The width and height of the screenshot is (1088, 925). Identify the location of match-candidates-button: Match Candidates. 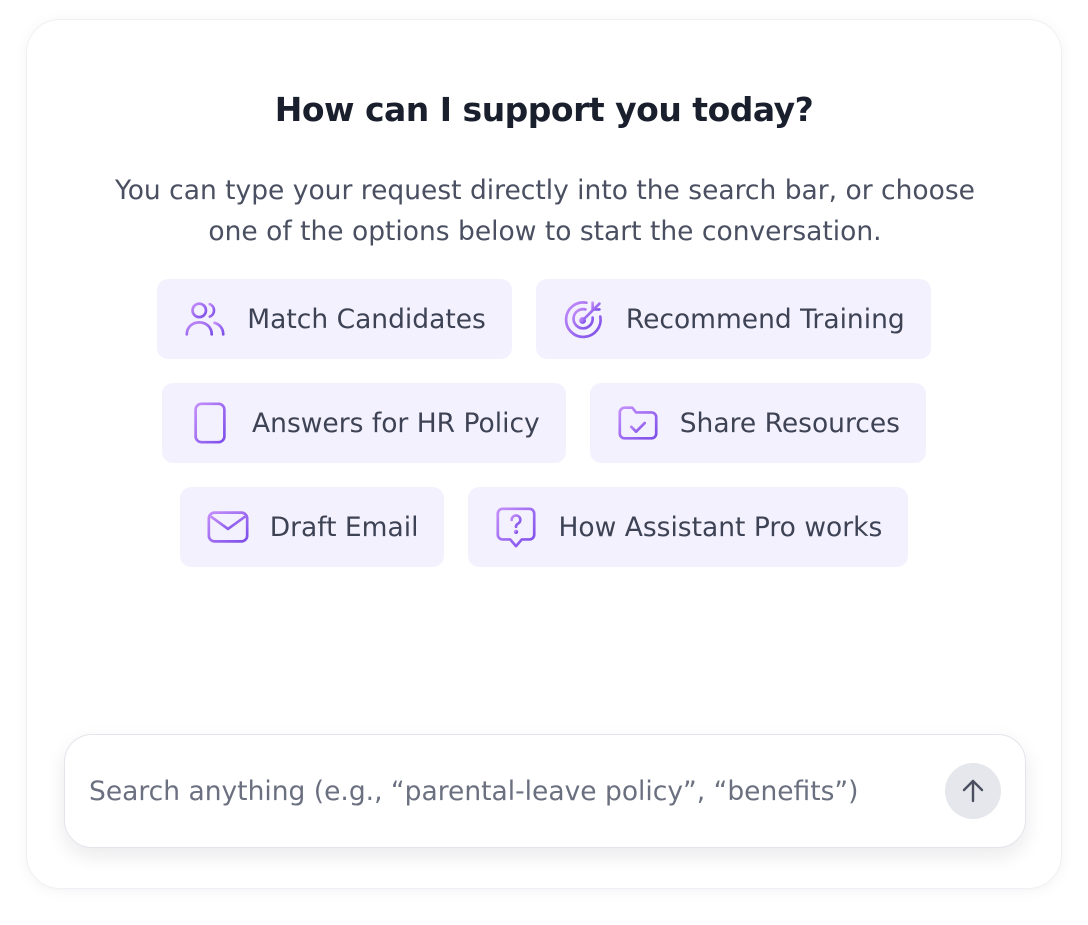
(334, 319).